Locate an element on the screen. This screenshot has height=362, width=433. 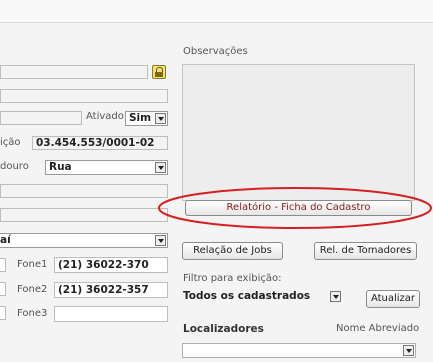
estado-value: aí is located at coordinates (5, 240).